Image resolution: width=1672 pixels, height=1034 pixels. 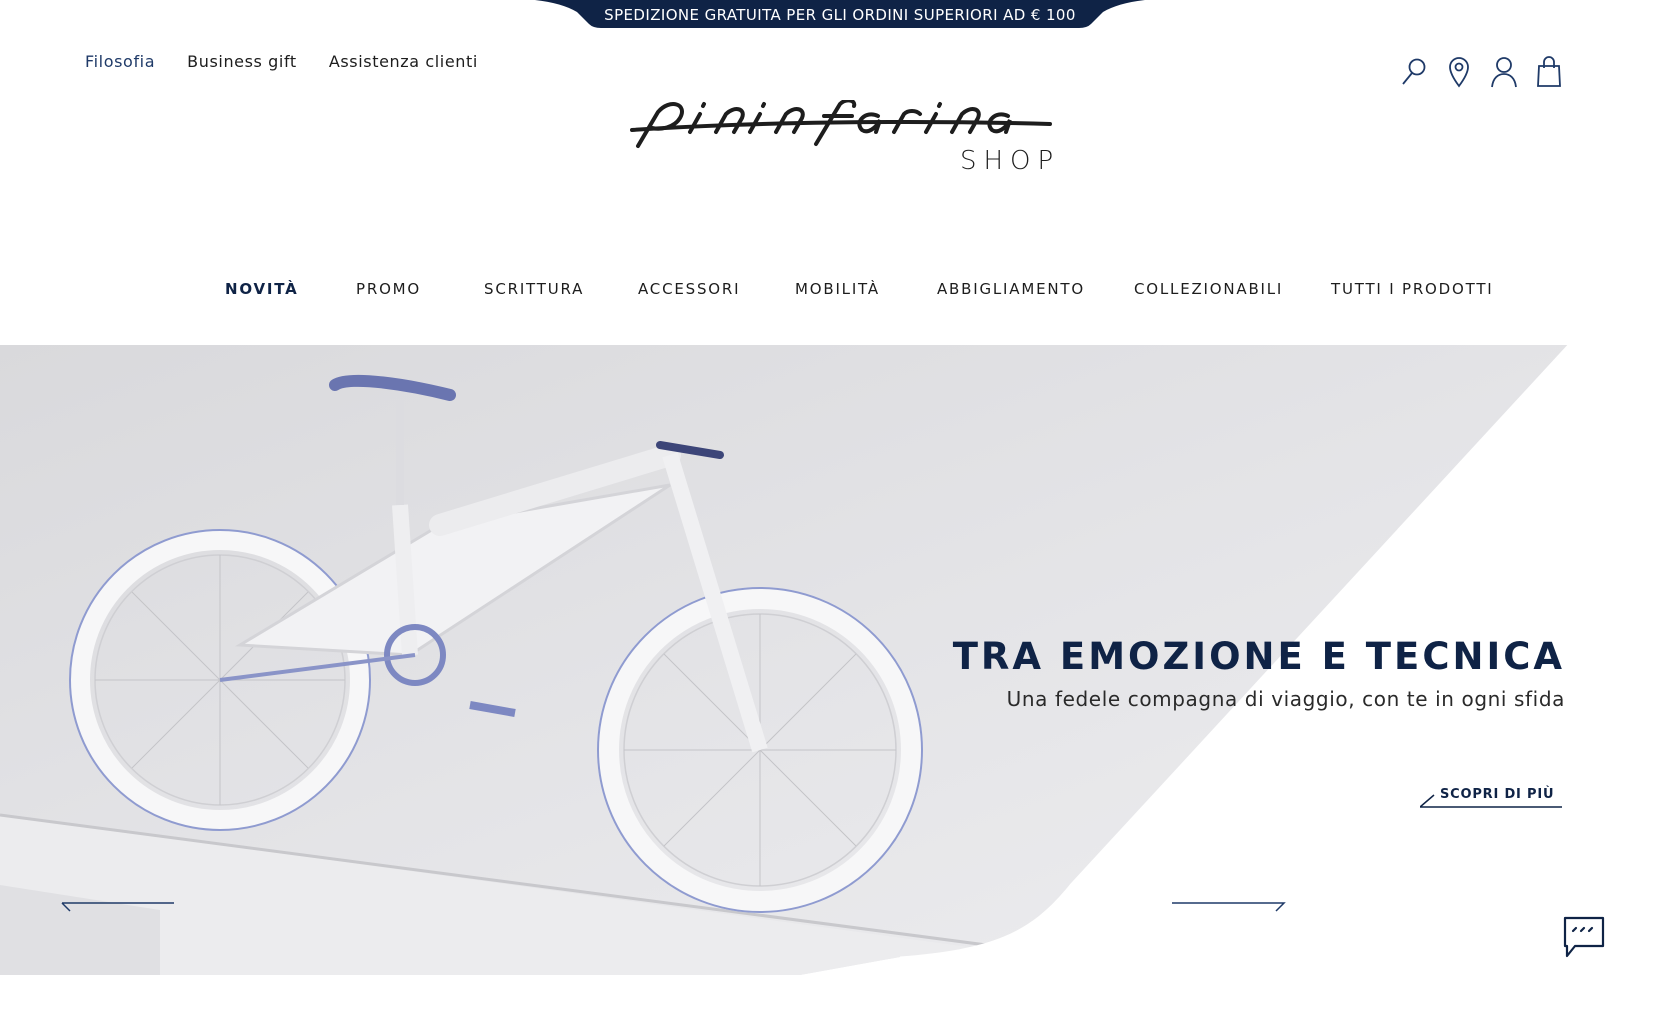 I want to click on search-icon, so click(x=1414, y=72).